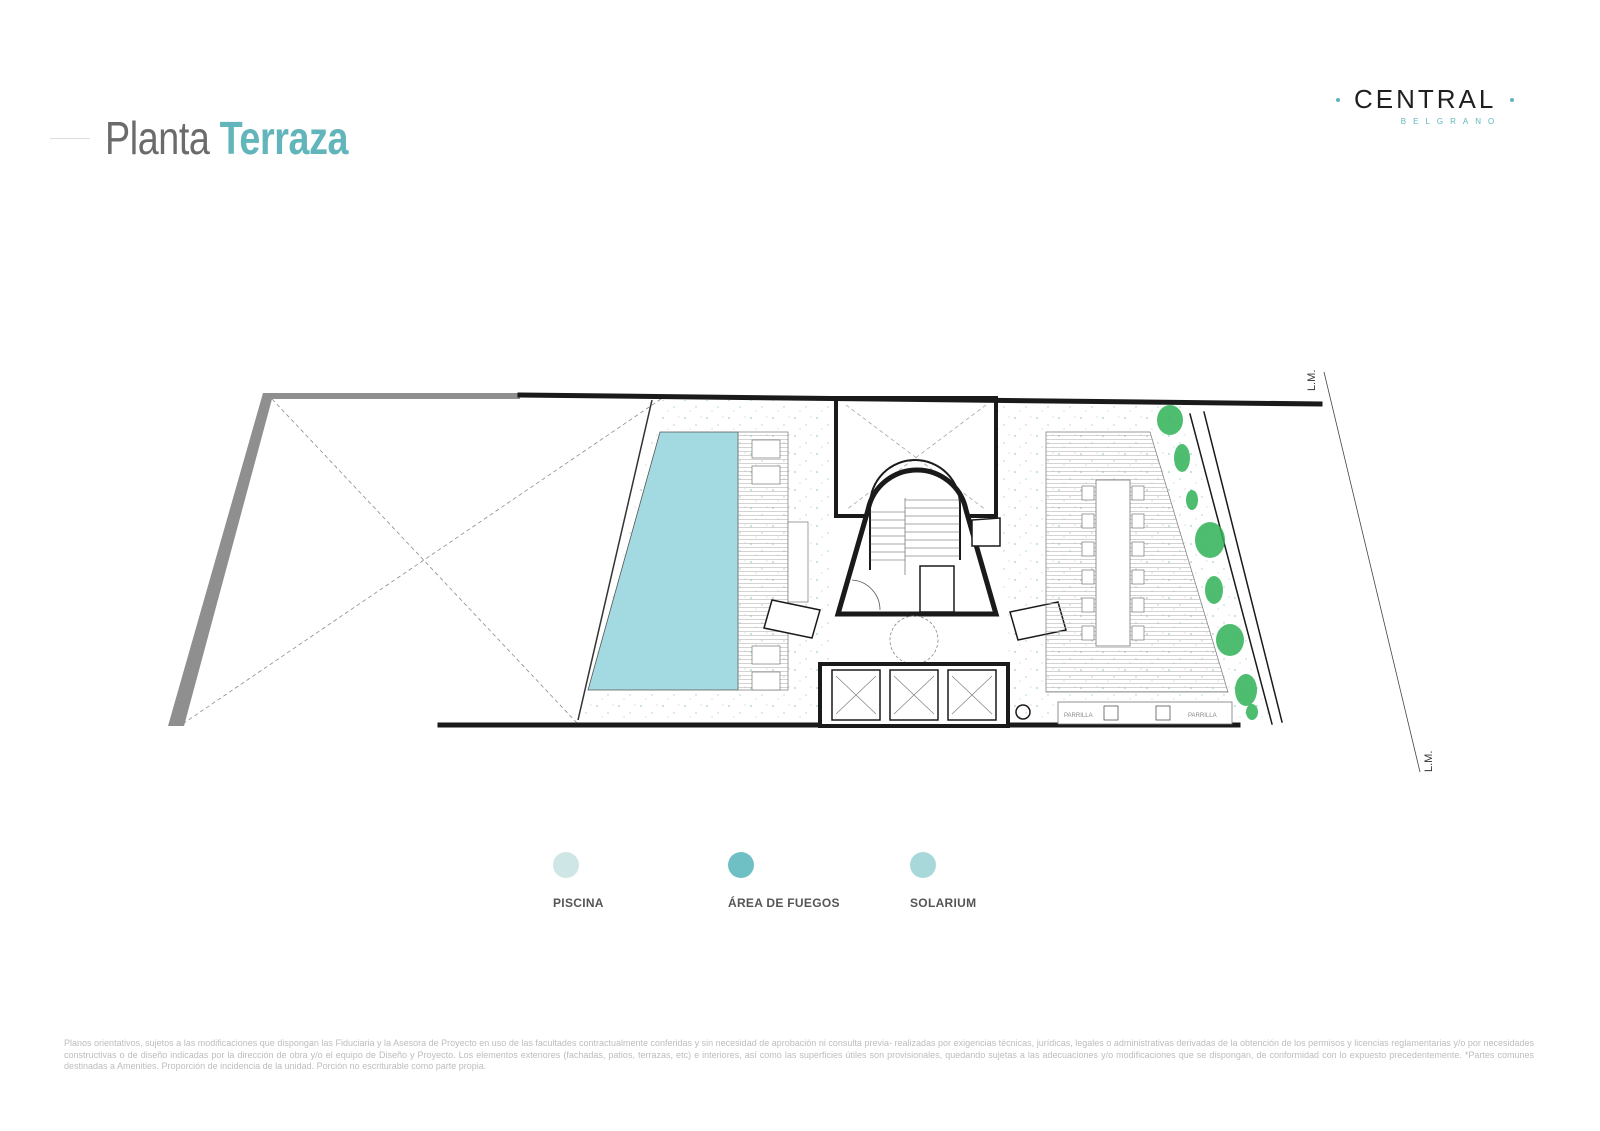  What do you see at coordinates (1145, 713) in the screenshot?
I see `grill-area: PARRILLA PARRILLA` at bounding box center [1145, 713].